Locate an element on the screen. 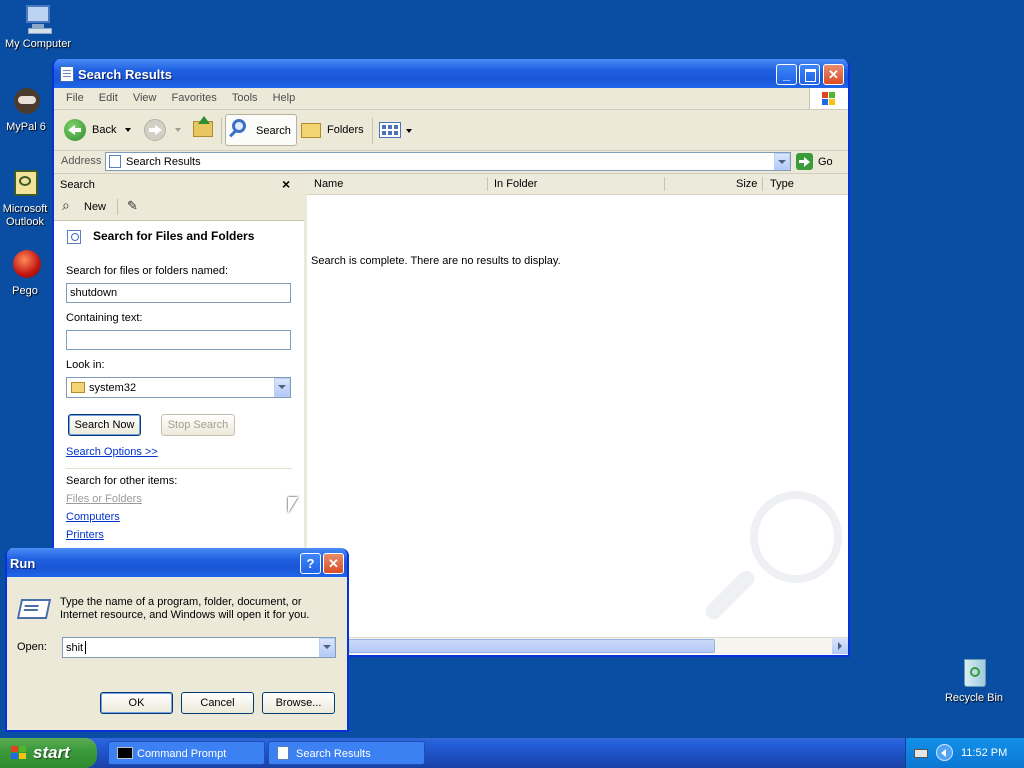 Image resolution: width=1024 pixels, height=768 pixels. minimize-button: _ is located at coordinates (786, 74).